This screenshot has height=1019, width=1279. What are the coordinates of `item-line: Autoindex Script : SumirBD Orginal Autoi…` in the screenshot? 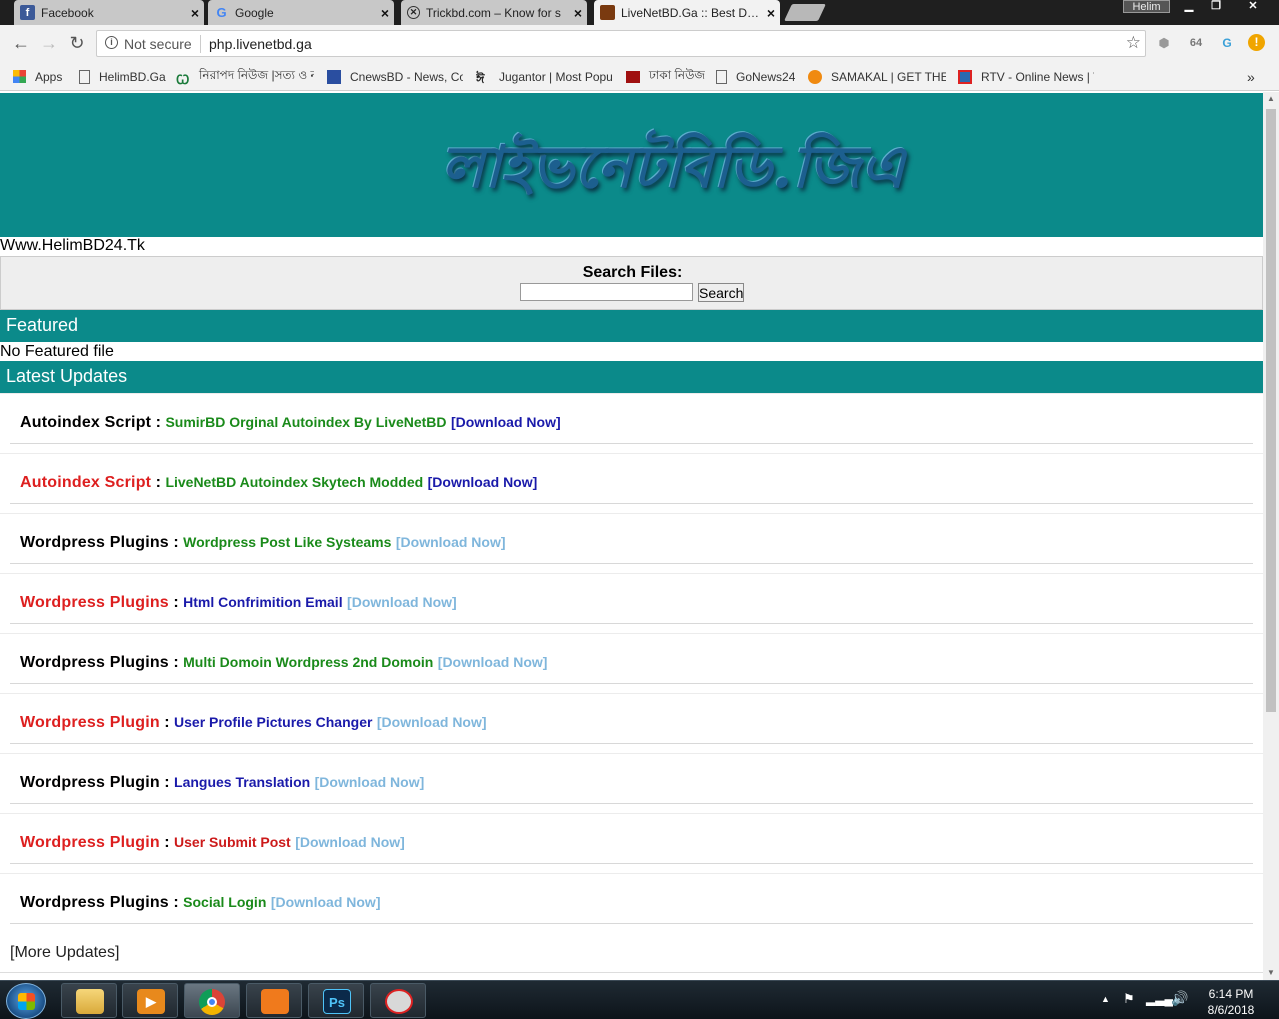 It's located at (290, 423).